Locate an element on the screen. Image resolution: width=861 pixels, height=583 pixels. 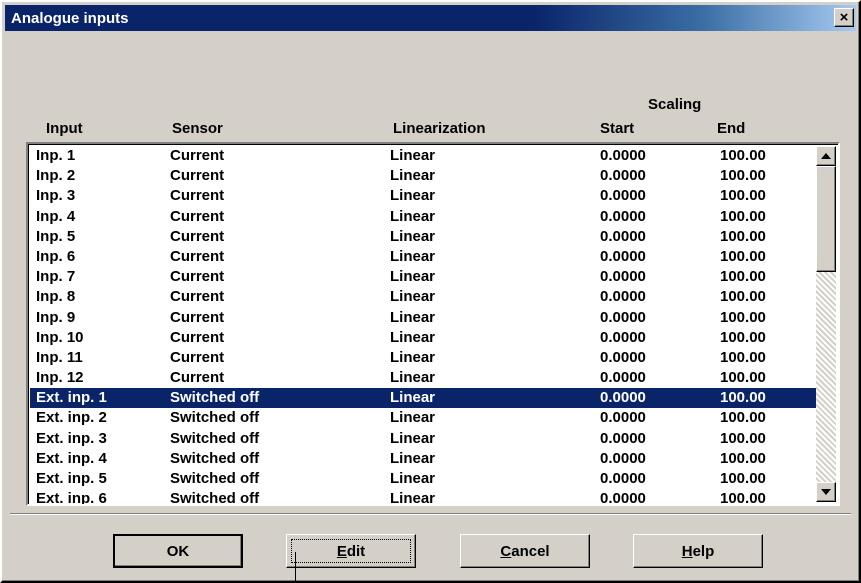
vertical-scrollbar is located at coordinates (826, 324).